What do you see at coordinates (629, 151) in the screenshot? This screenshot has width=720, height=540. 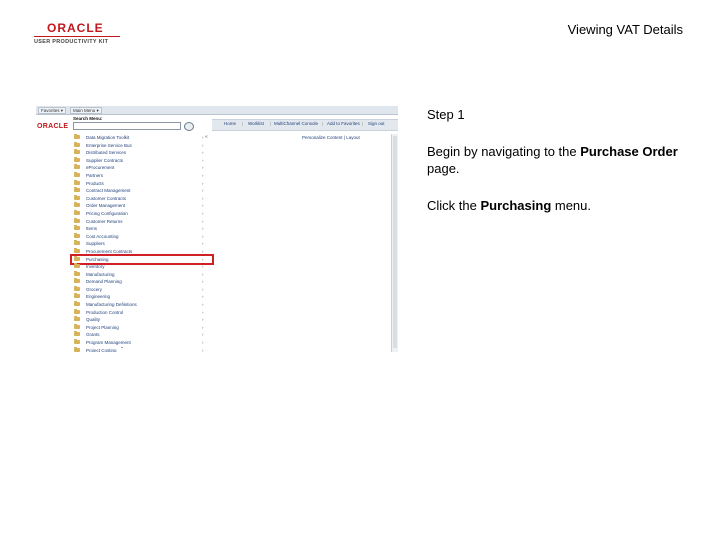 I see `instruction-emphasis: Purchase Order` at bounding box center [629, 151].